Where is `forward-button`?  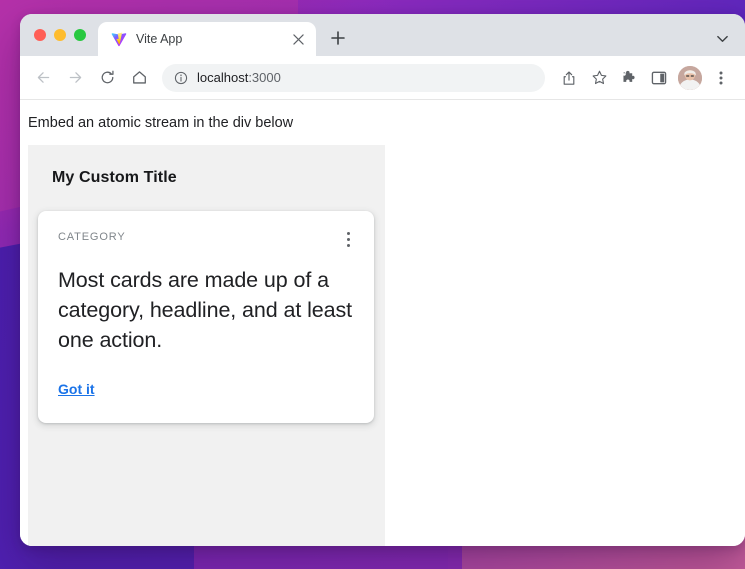 forward-button is located at coordinates (75, 78).